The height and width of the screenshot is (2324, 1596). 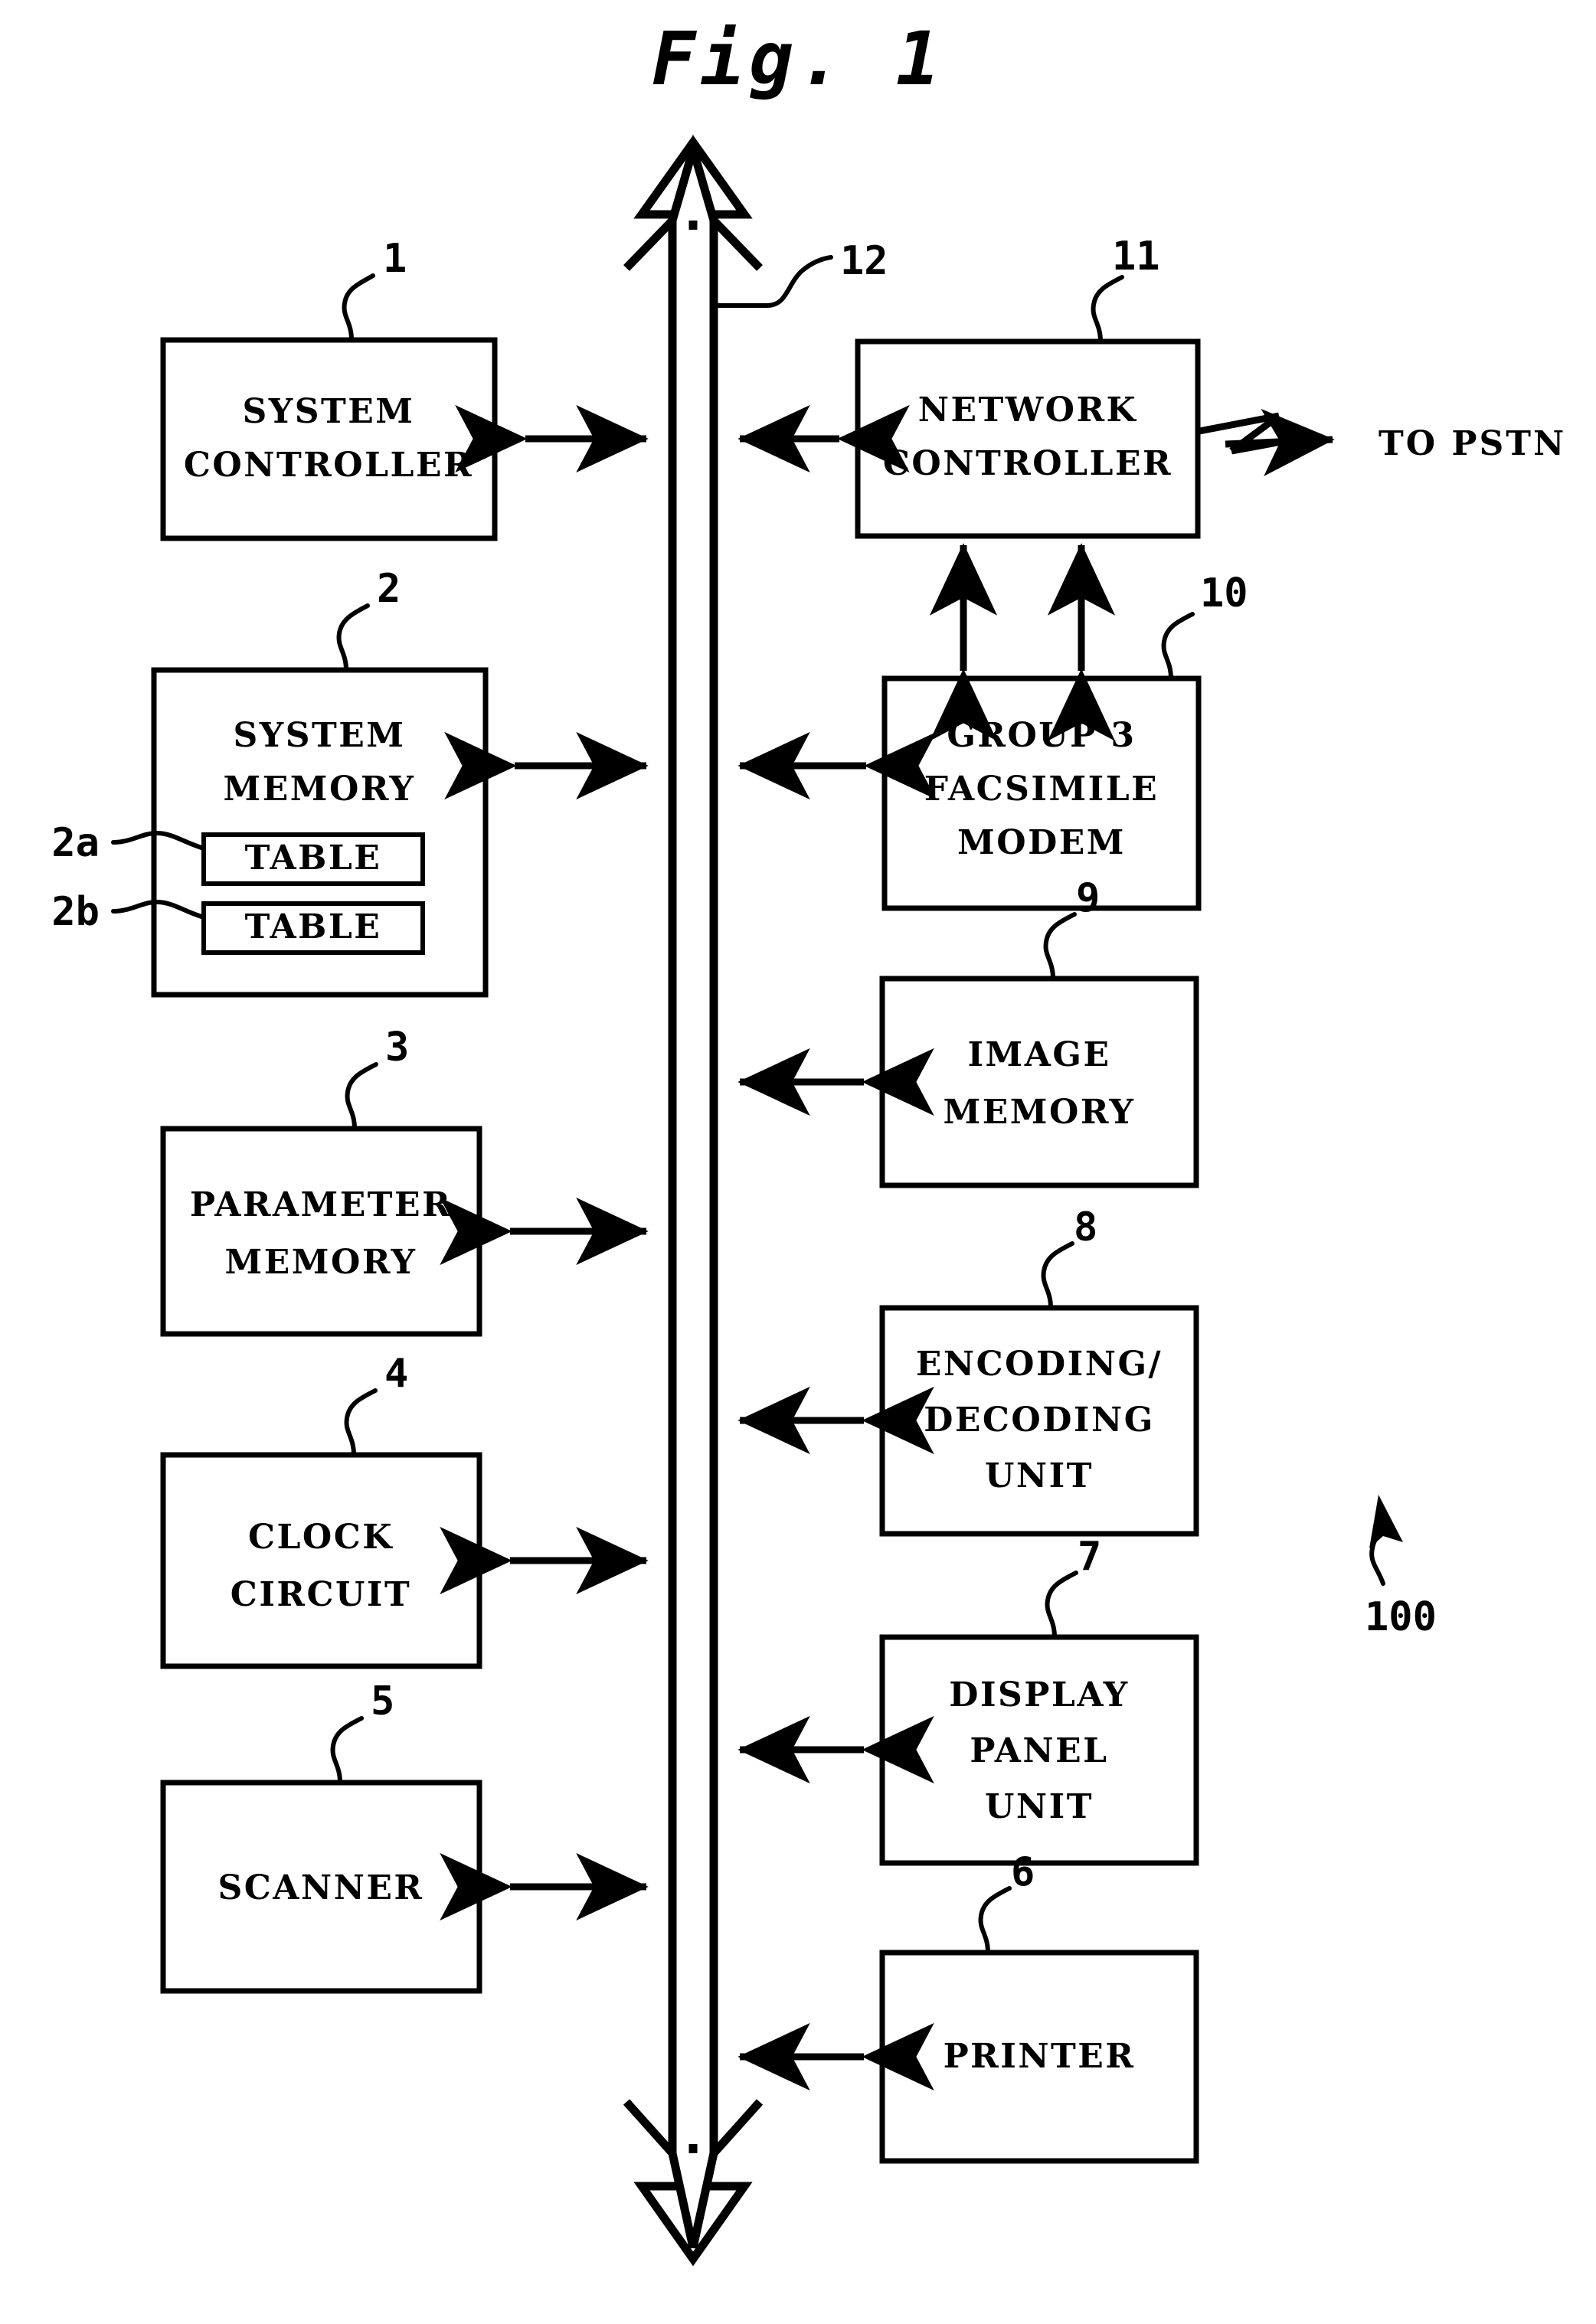 What do you see at coordinates (1086, 1227) in the screenshot?
I see `encoding-ref-number: 8` at bounding box center [1086, 1227].